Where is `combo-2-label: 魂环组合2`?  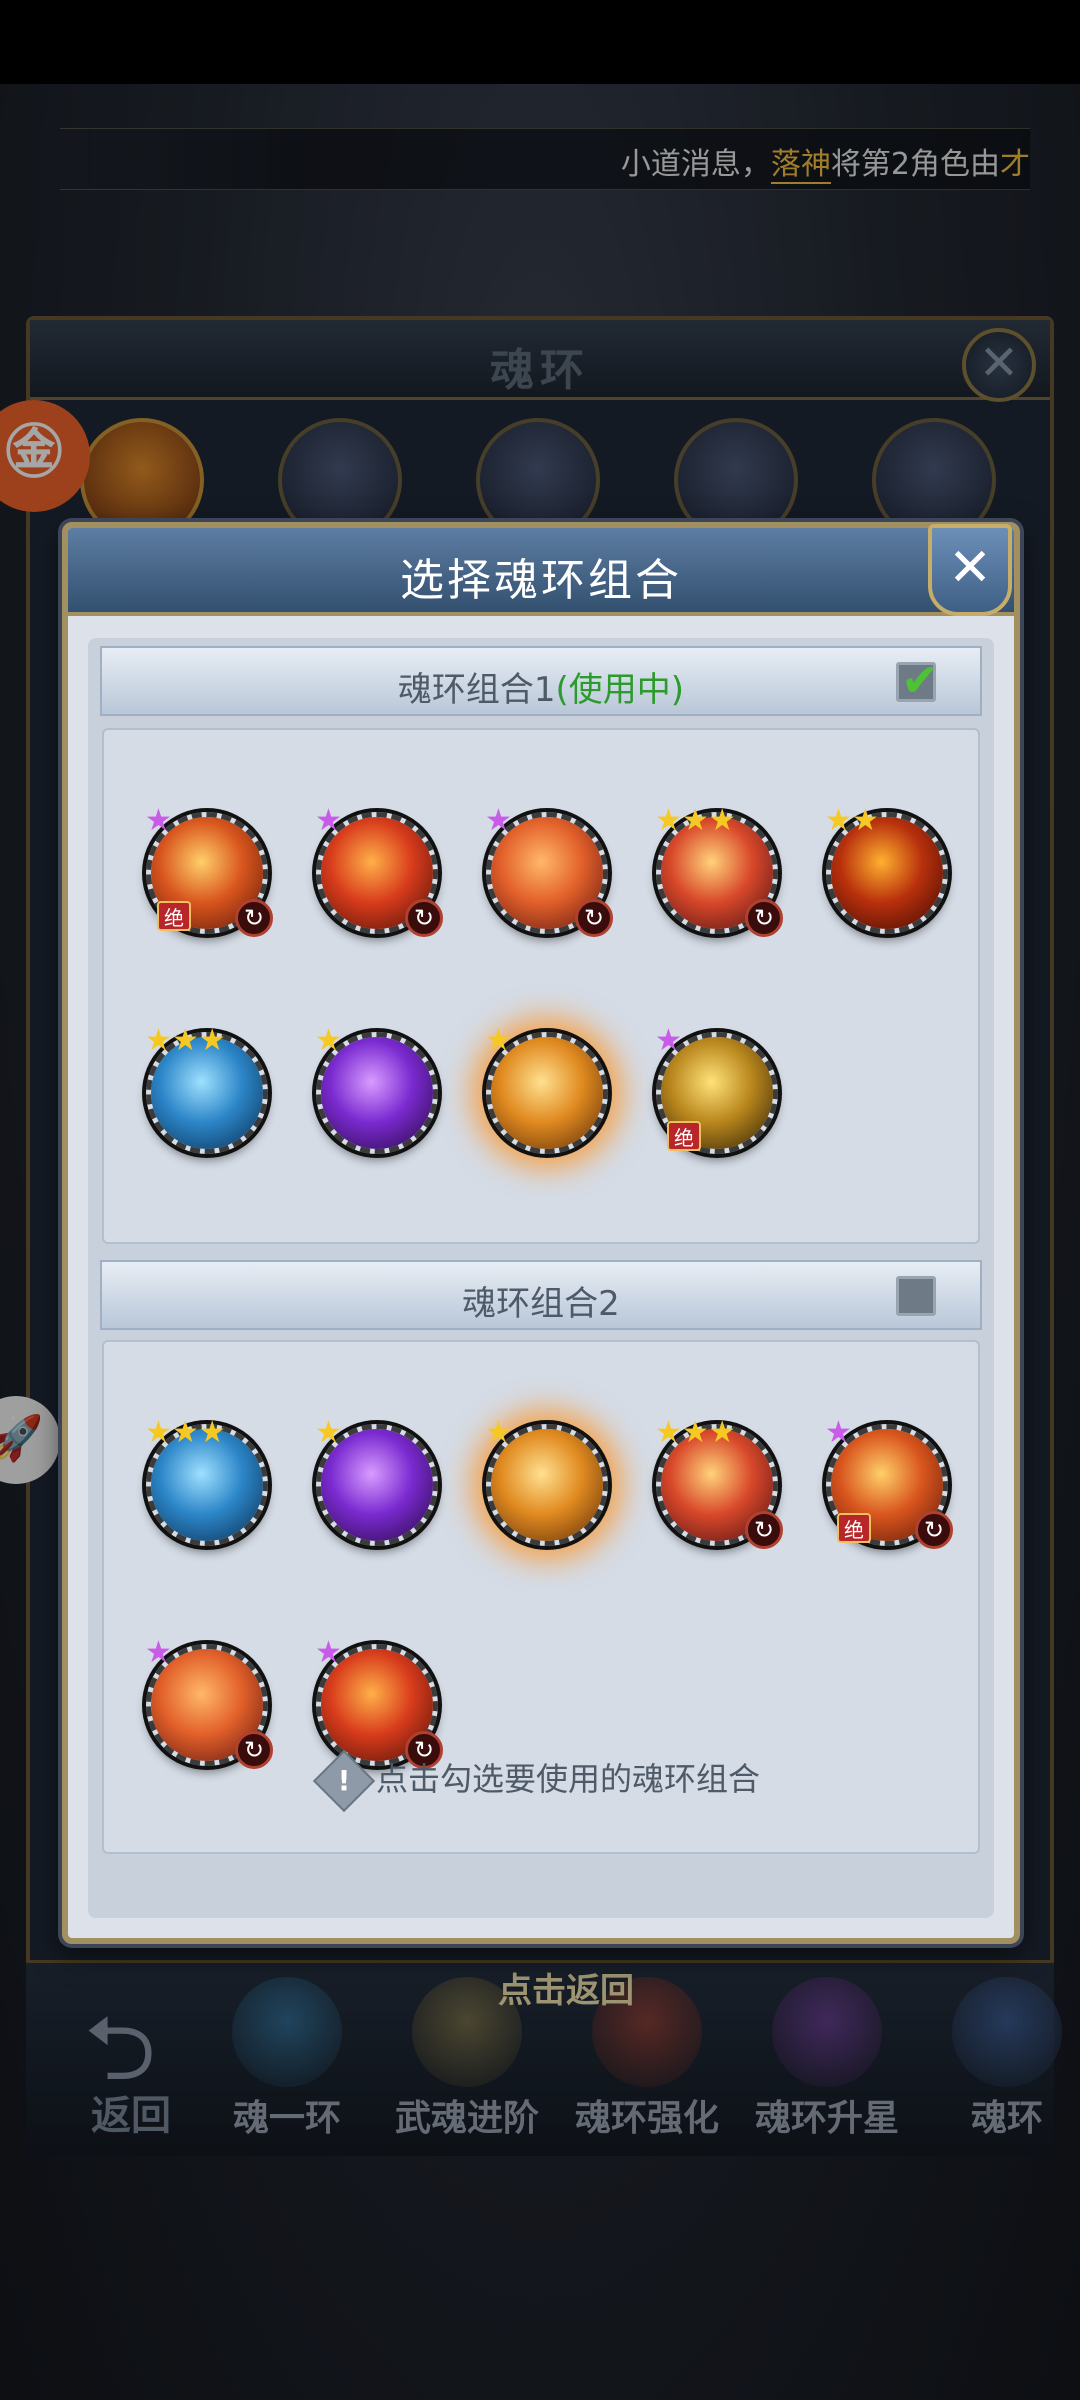 combo-2-label: 魂环组合2 is located at coordinates (541, 1304).